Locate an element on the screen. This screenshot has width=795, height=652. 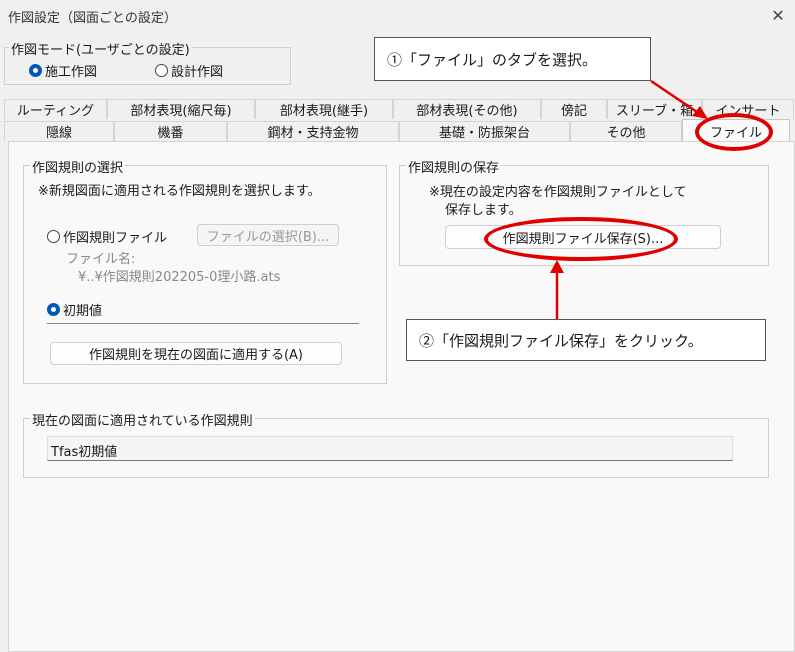
highlight-save-button-ring is located at coordinates (581, 239).